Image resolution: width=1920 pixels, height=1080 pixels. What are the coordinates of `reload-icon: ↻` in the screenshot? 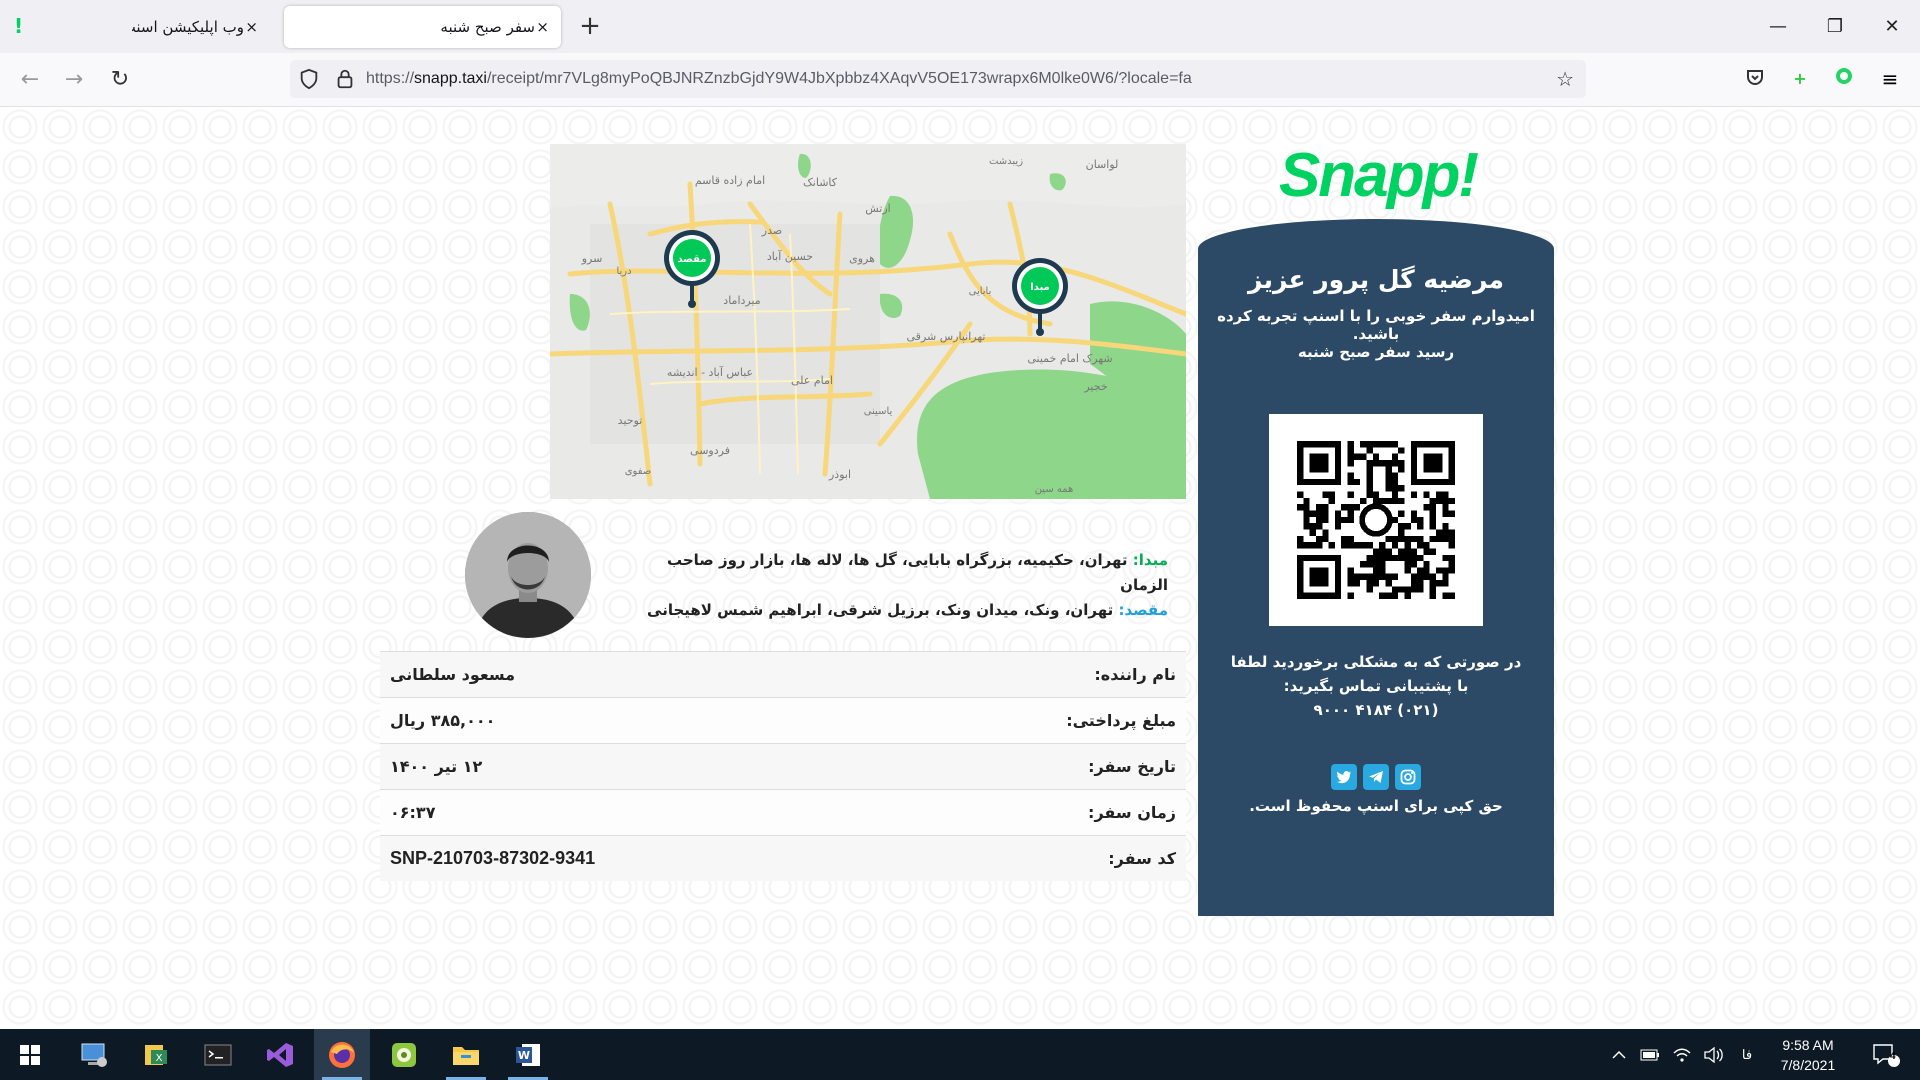 It's located at (120, 80).